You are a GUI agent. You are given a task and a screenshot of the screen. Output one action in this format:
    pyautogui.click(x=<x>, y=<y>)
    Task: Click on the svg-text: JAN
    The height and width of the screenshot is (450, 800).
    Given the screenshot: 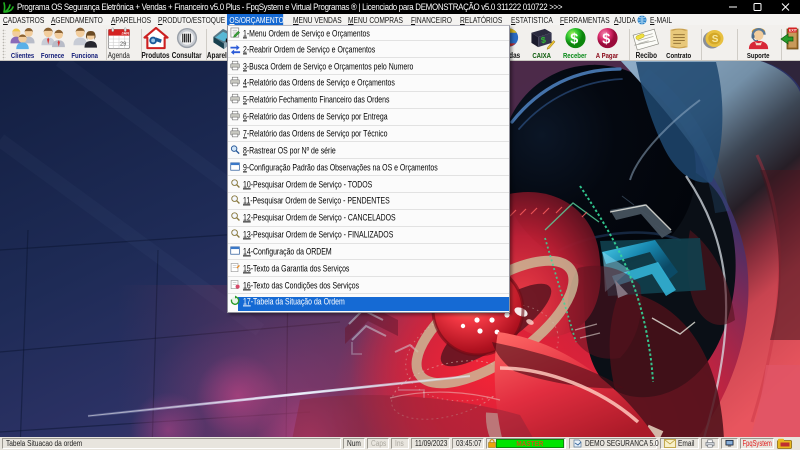 What is the action you would take?
    pyautogui.click(x=125, y=33)
    